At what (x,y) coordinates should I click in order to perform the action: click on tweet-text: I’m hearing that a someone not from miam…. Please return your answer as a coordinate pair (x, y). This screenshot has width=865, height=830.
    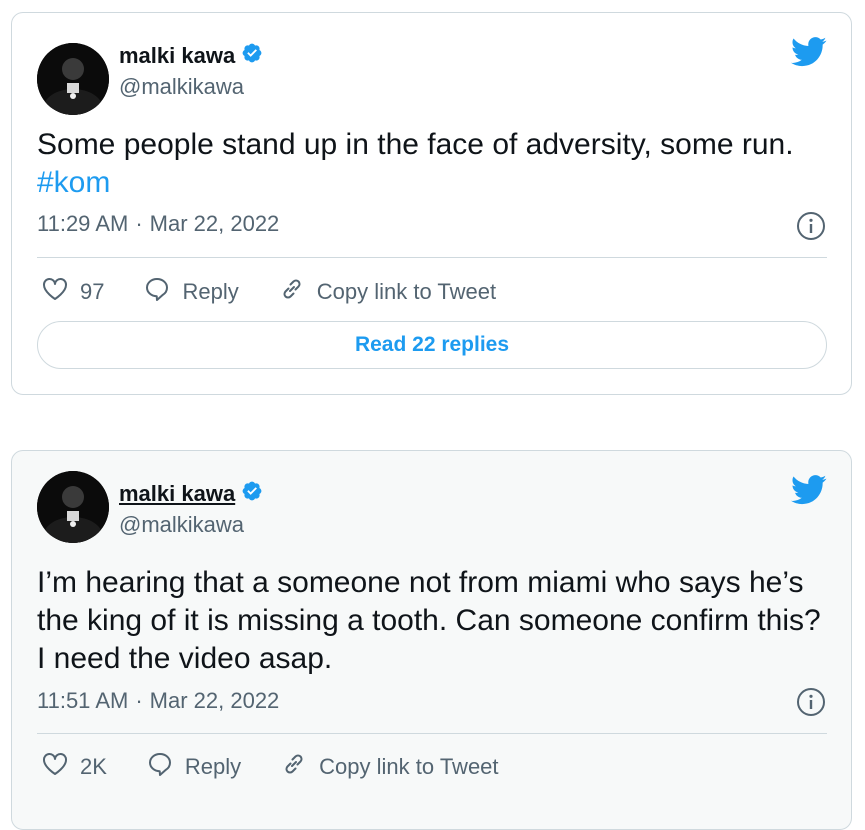
    Looking at the image, I should click on (429, 620).